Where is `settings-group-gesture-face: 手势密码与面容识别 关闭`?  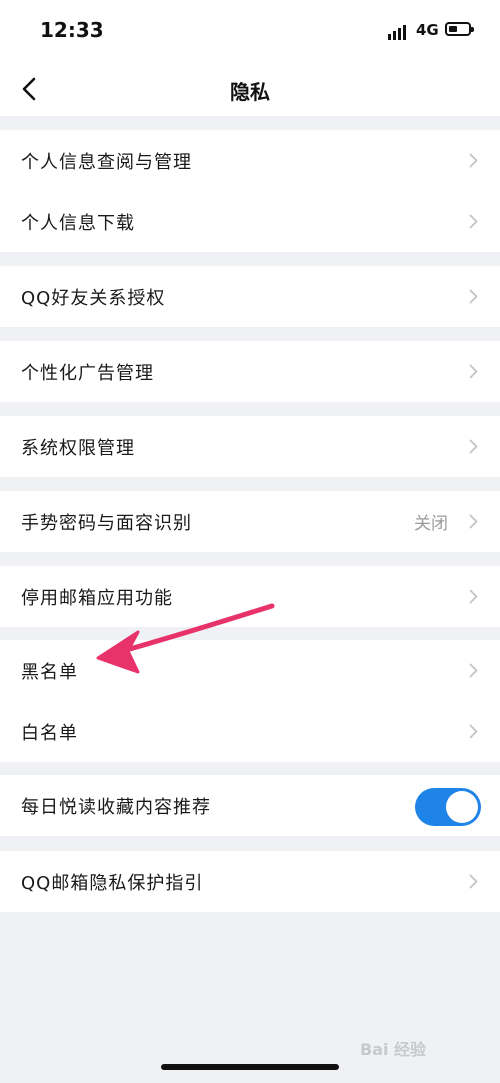
settings-group-gesture-face: 手势密码与面容识别 关闭 is located at coordinates (250, 521).